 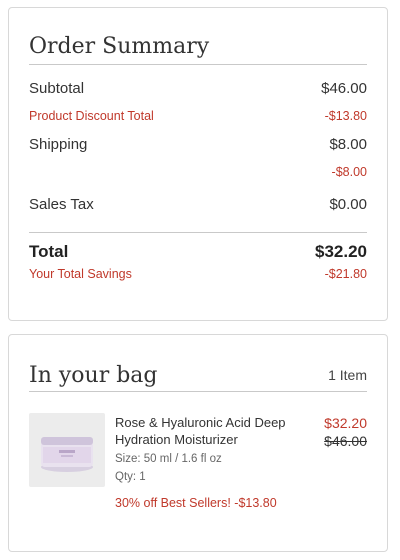 What do you see at coordinates (344, 88) in the screenshot?
I see `subtotal-value: $46.00` at bounding box center [344, 88].